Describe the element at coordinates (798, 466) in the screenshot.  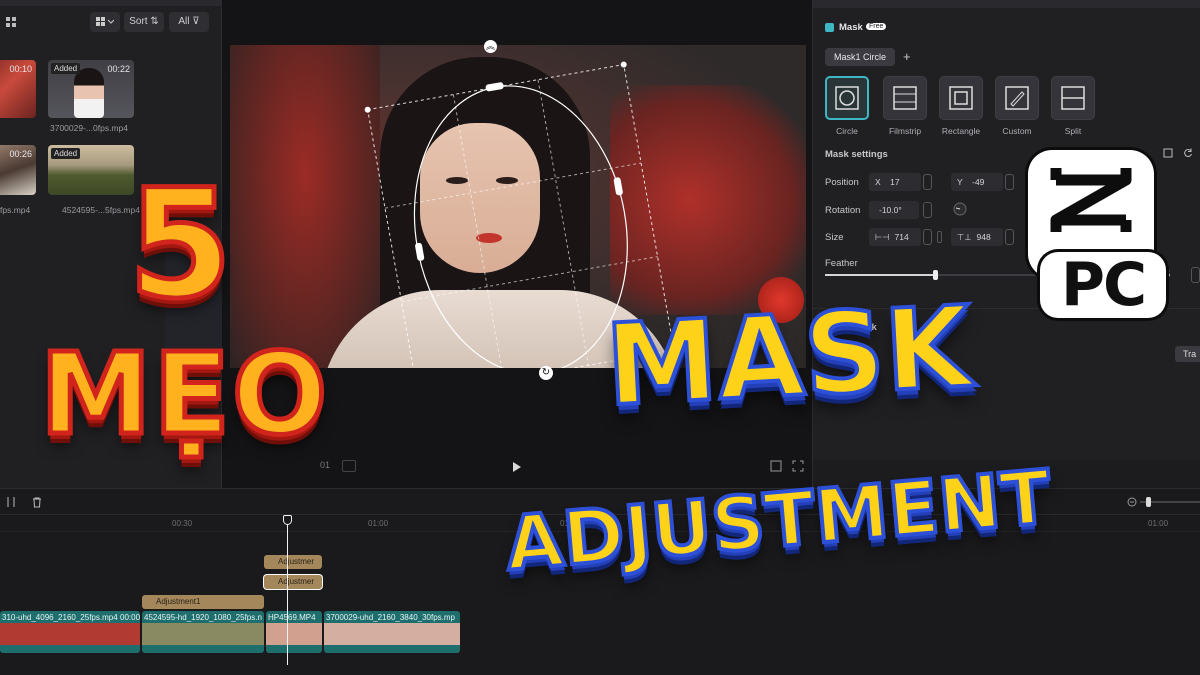
I see `fullscreen-icon` at that location.